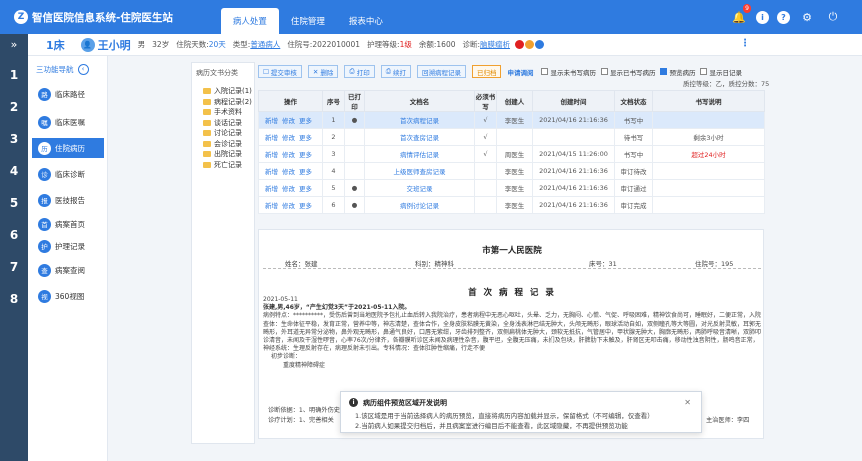  Describe the element at coordinates (249, 21) in the screenshot. I see `nav-patient-handling: 病人处置` at that location.